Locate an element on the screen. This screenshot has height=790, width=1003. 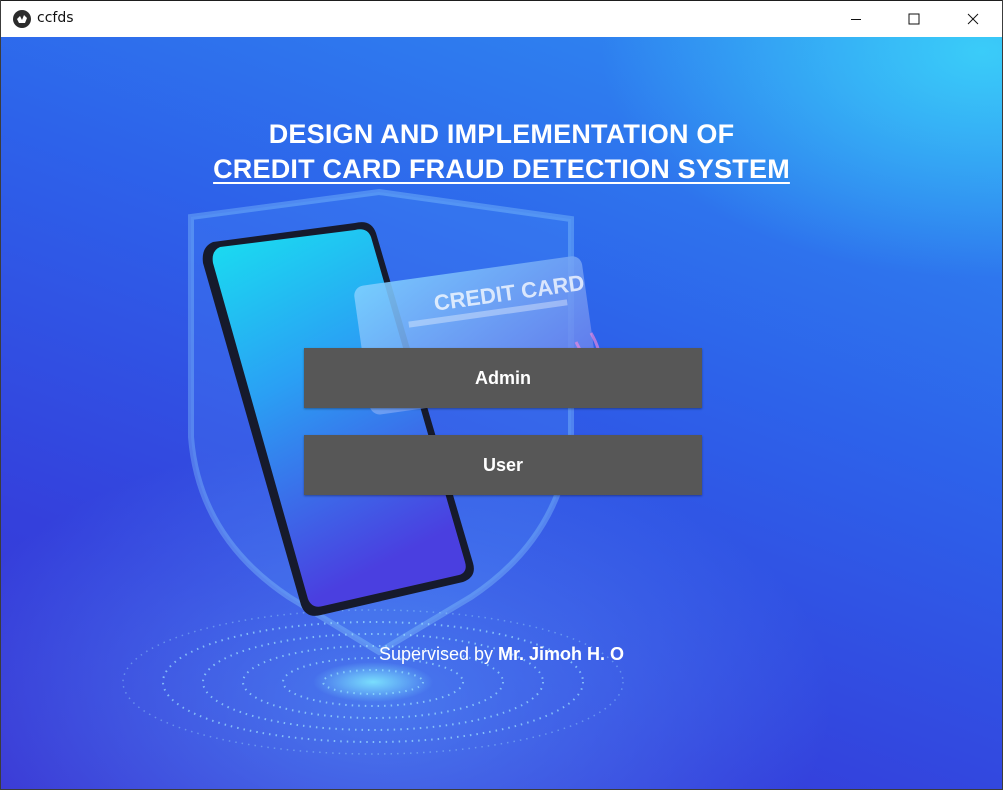
close-icon is located at coordinates (973, 19).